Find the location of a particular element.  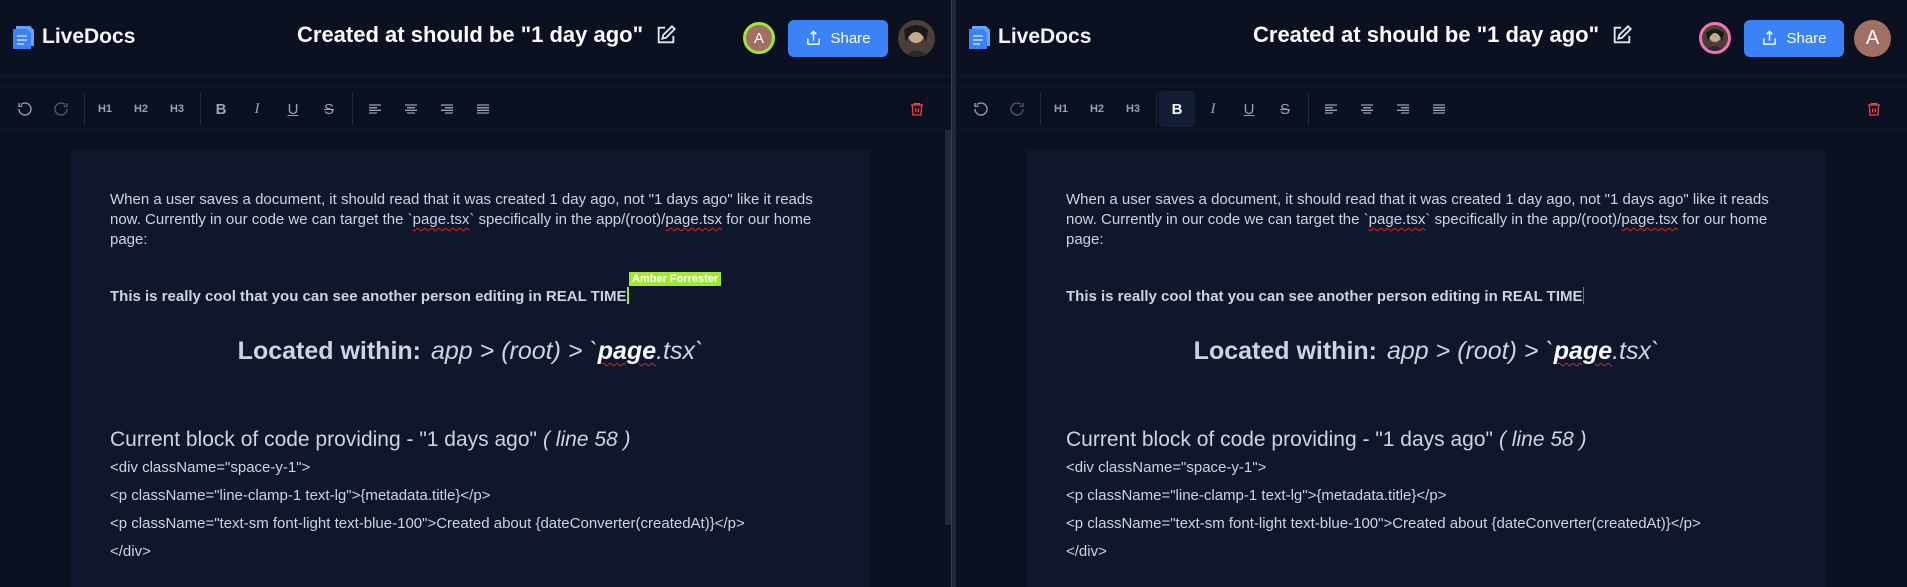

align-left-icon is located at coordinates (1331, 109).